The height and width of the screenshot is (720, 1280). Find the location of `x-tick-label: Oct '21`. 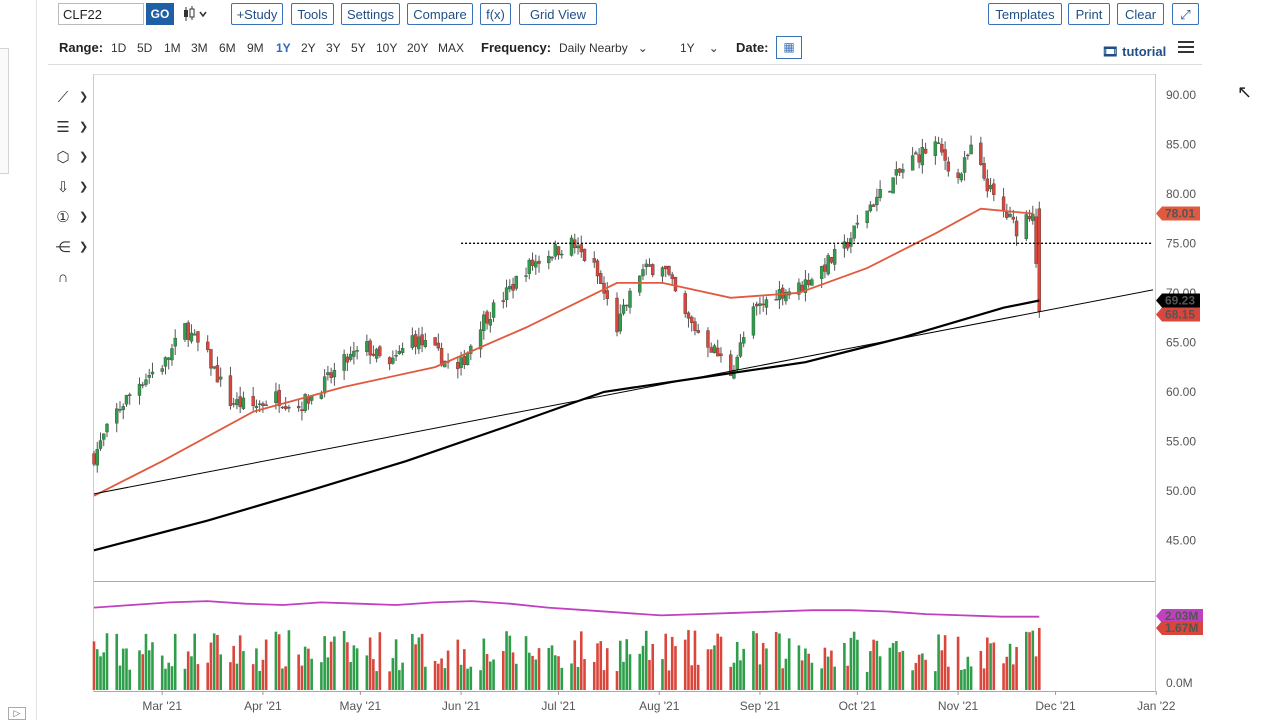

x-tick-label: Oct '21 is located at coordinates (858, 706).